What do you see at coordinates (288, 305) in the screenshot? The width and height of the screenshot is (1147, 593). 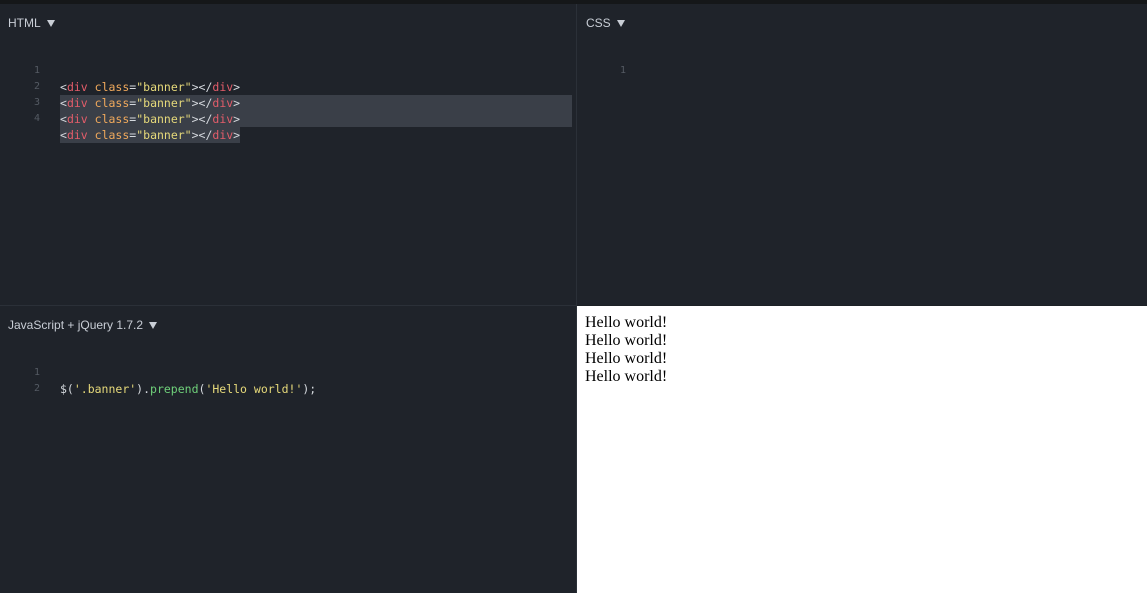 I see `horizontal-pane-divider` at bounding box center [288, 305].